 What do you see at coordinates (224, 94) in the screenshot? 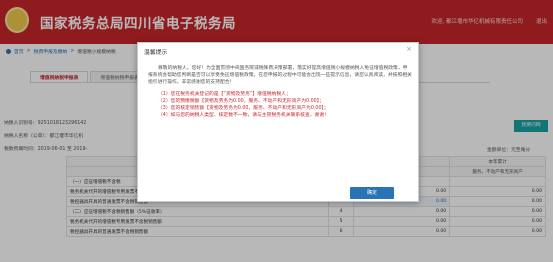
I see `dialog-item: （1）您在税务机关登记的是【“货物及劳务”】增值税纳税人；` at bounding box center [224, 94].